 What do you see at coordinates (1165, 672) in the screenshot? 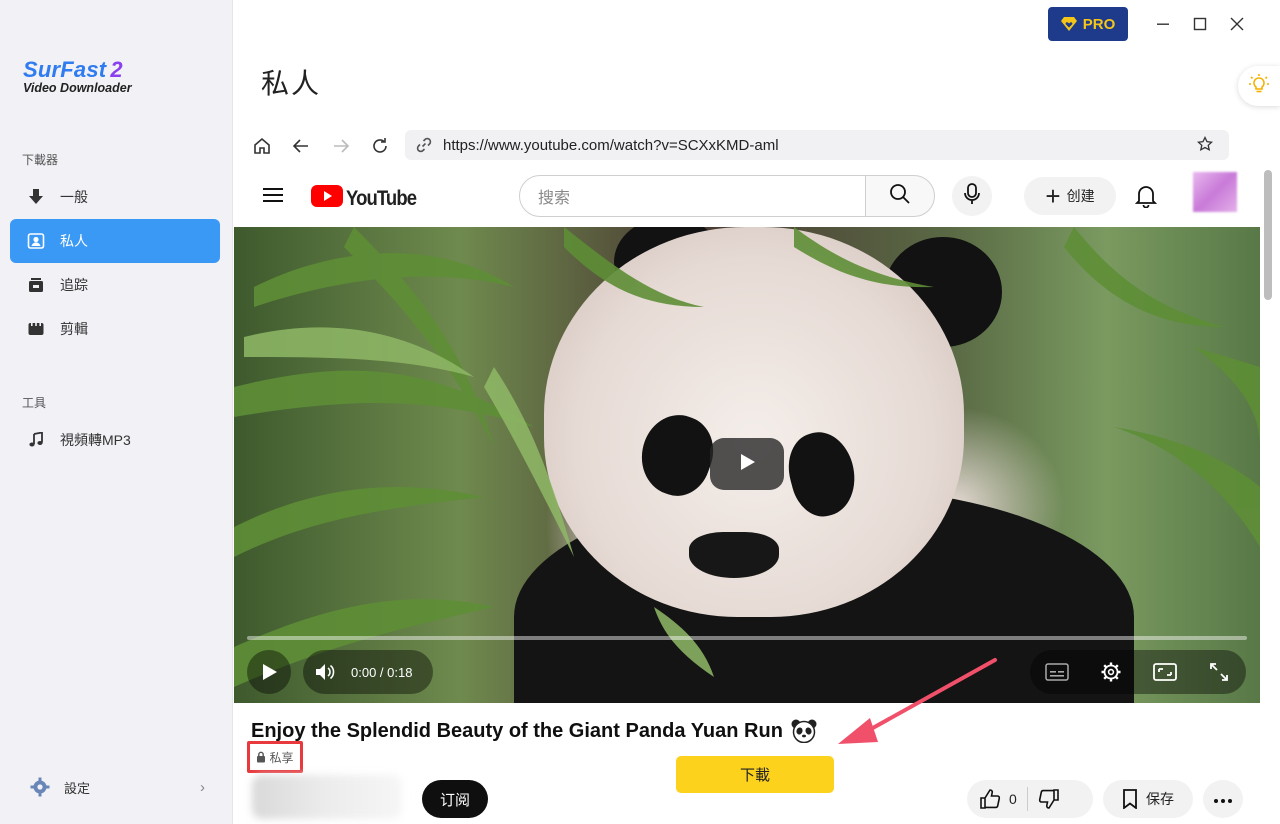
I see `theater-mode-icon` at bounding box center [1165, 672].